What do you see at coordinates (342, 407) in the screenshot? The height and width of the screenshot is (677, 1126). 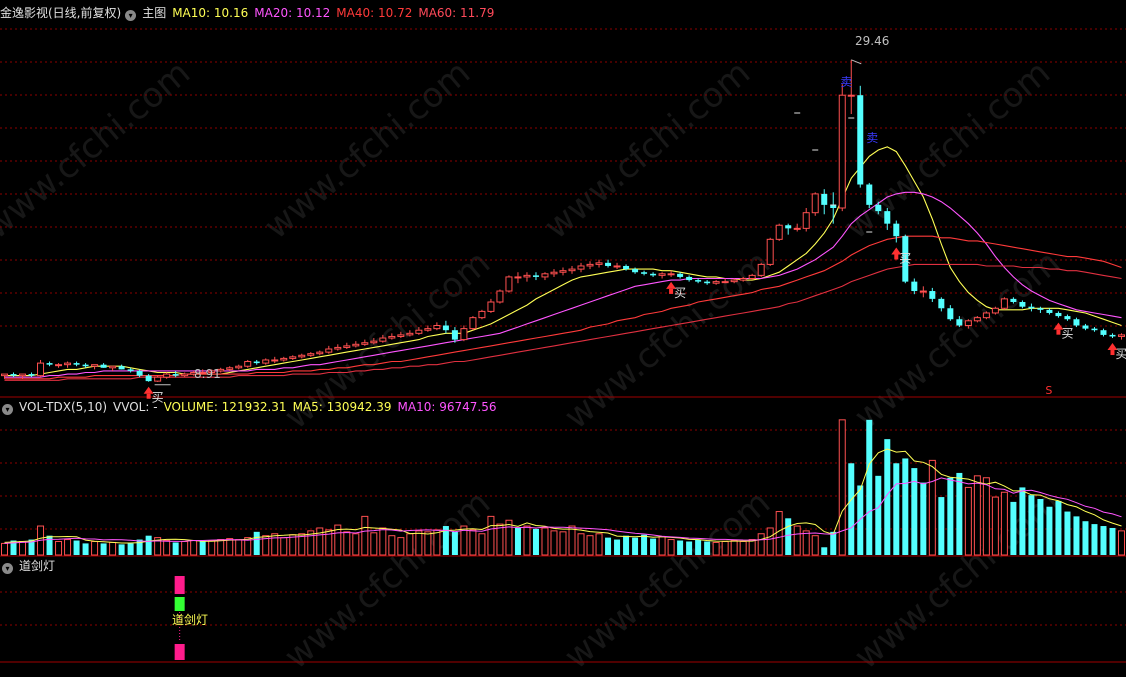 I see `vol-ma5-legend: MA5: 130942.39` at bounding box center [342, 407].